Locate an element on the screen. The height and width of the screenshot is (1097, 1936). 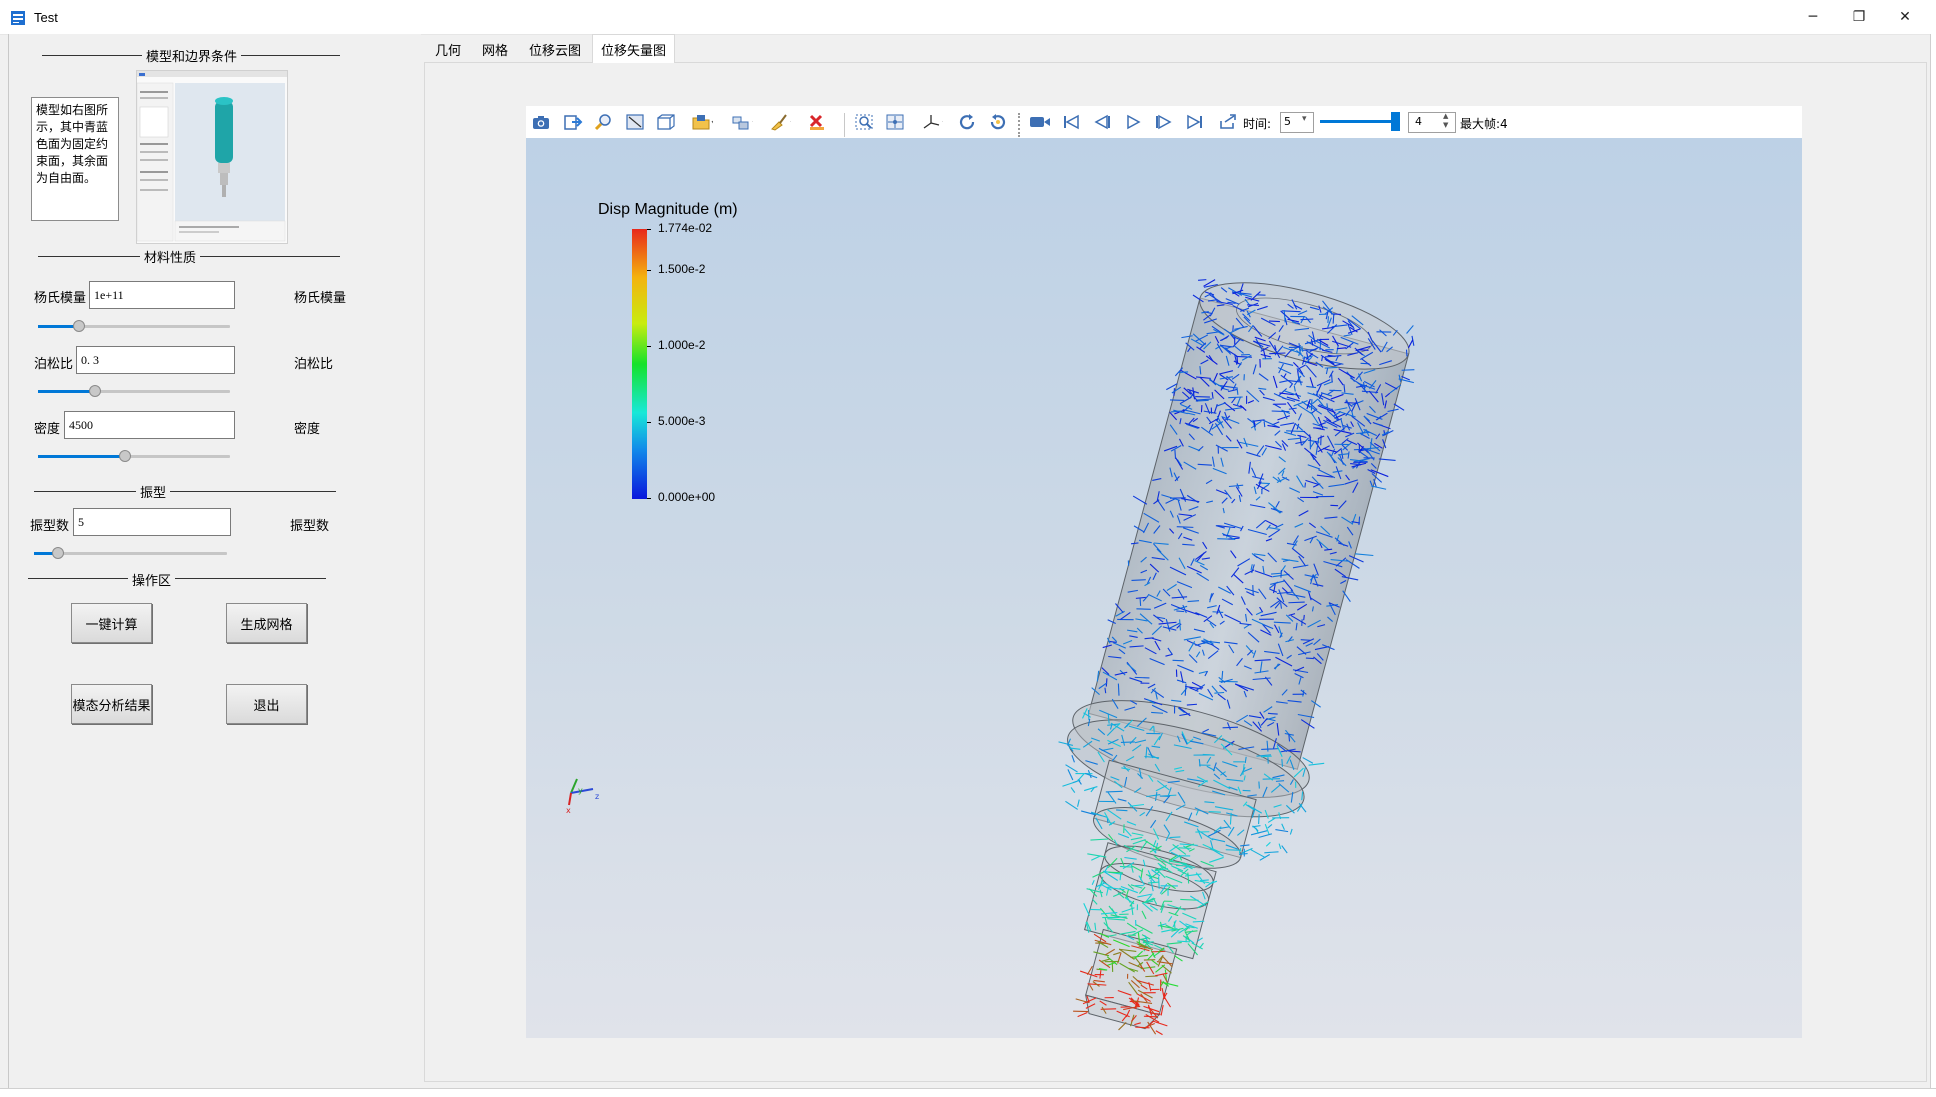
play-icon is located at coordinates (1133, 122).